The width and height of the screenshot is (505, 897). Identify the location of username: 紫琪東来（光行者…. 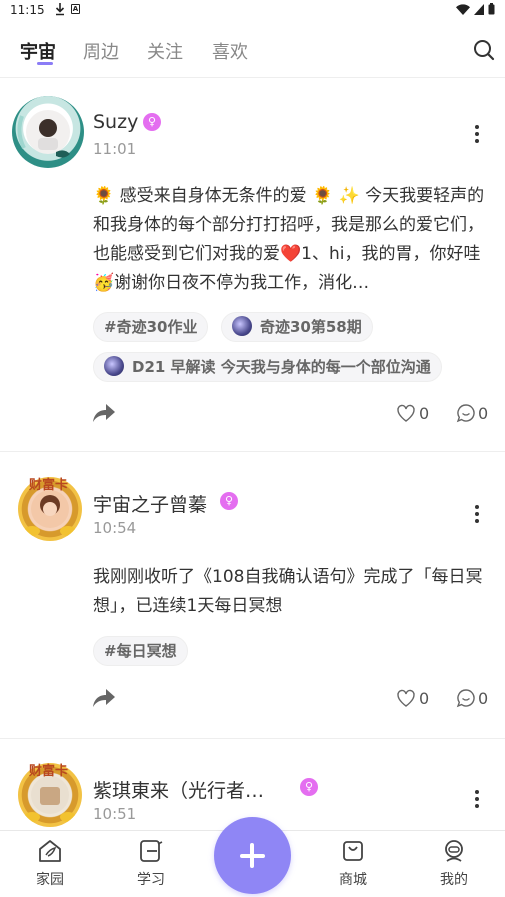
(178, 789).